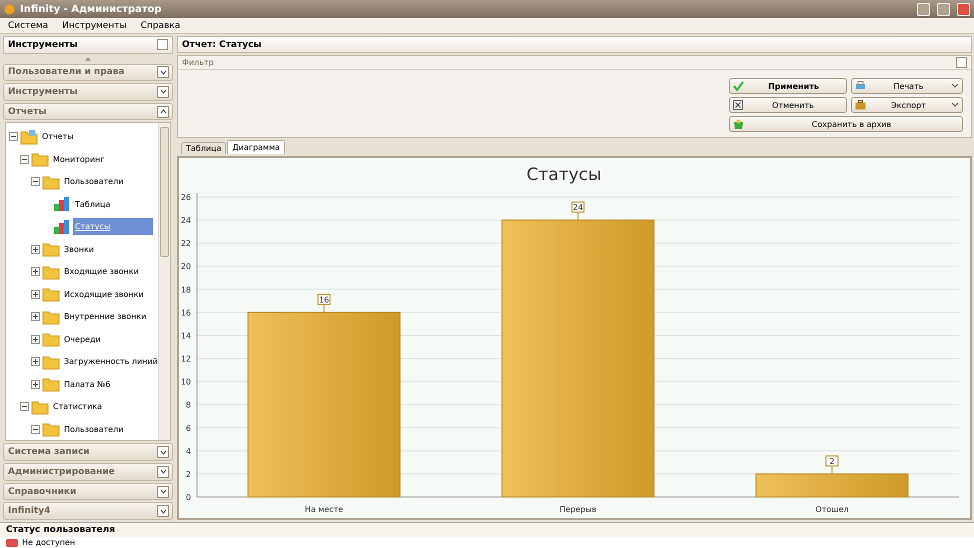 The image size is (974, 548). I want to click on group-header: Администрирование, so click(88, 472).